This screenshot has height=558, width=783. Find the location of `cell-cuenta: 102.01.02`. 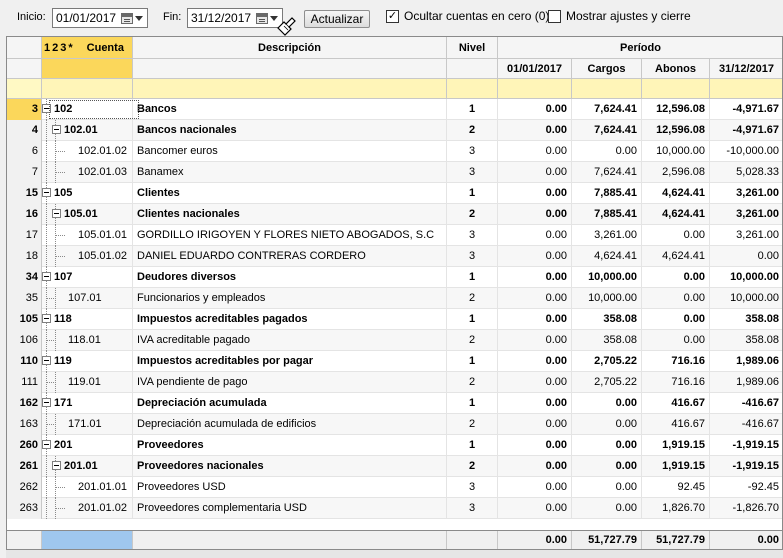

cell-cuenta: 102.01.02 is located at coordinates (87, 151).